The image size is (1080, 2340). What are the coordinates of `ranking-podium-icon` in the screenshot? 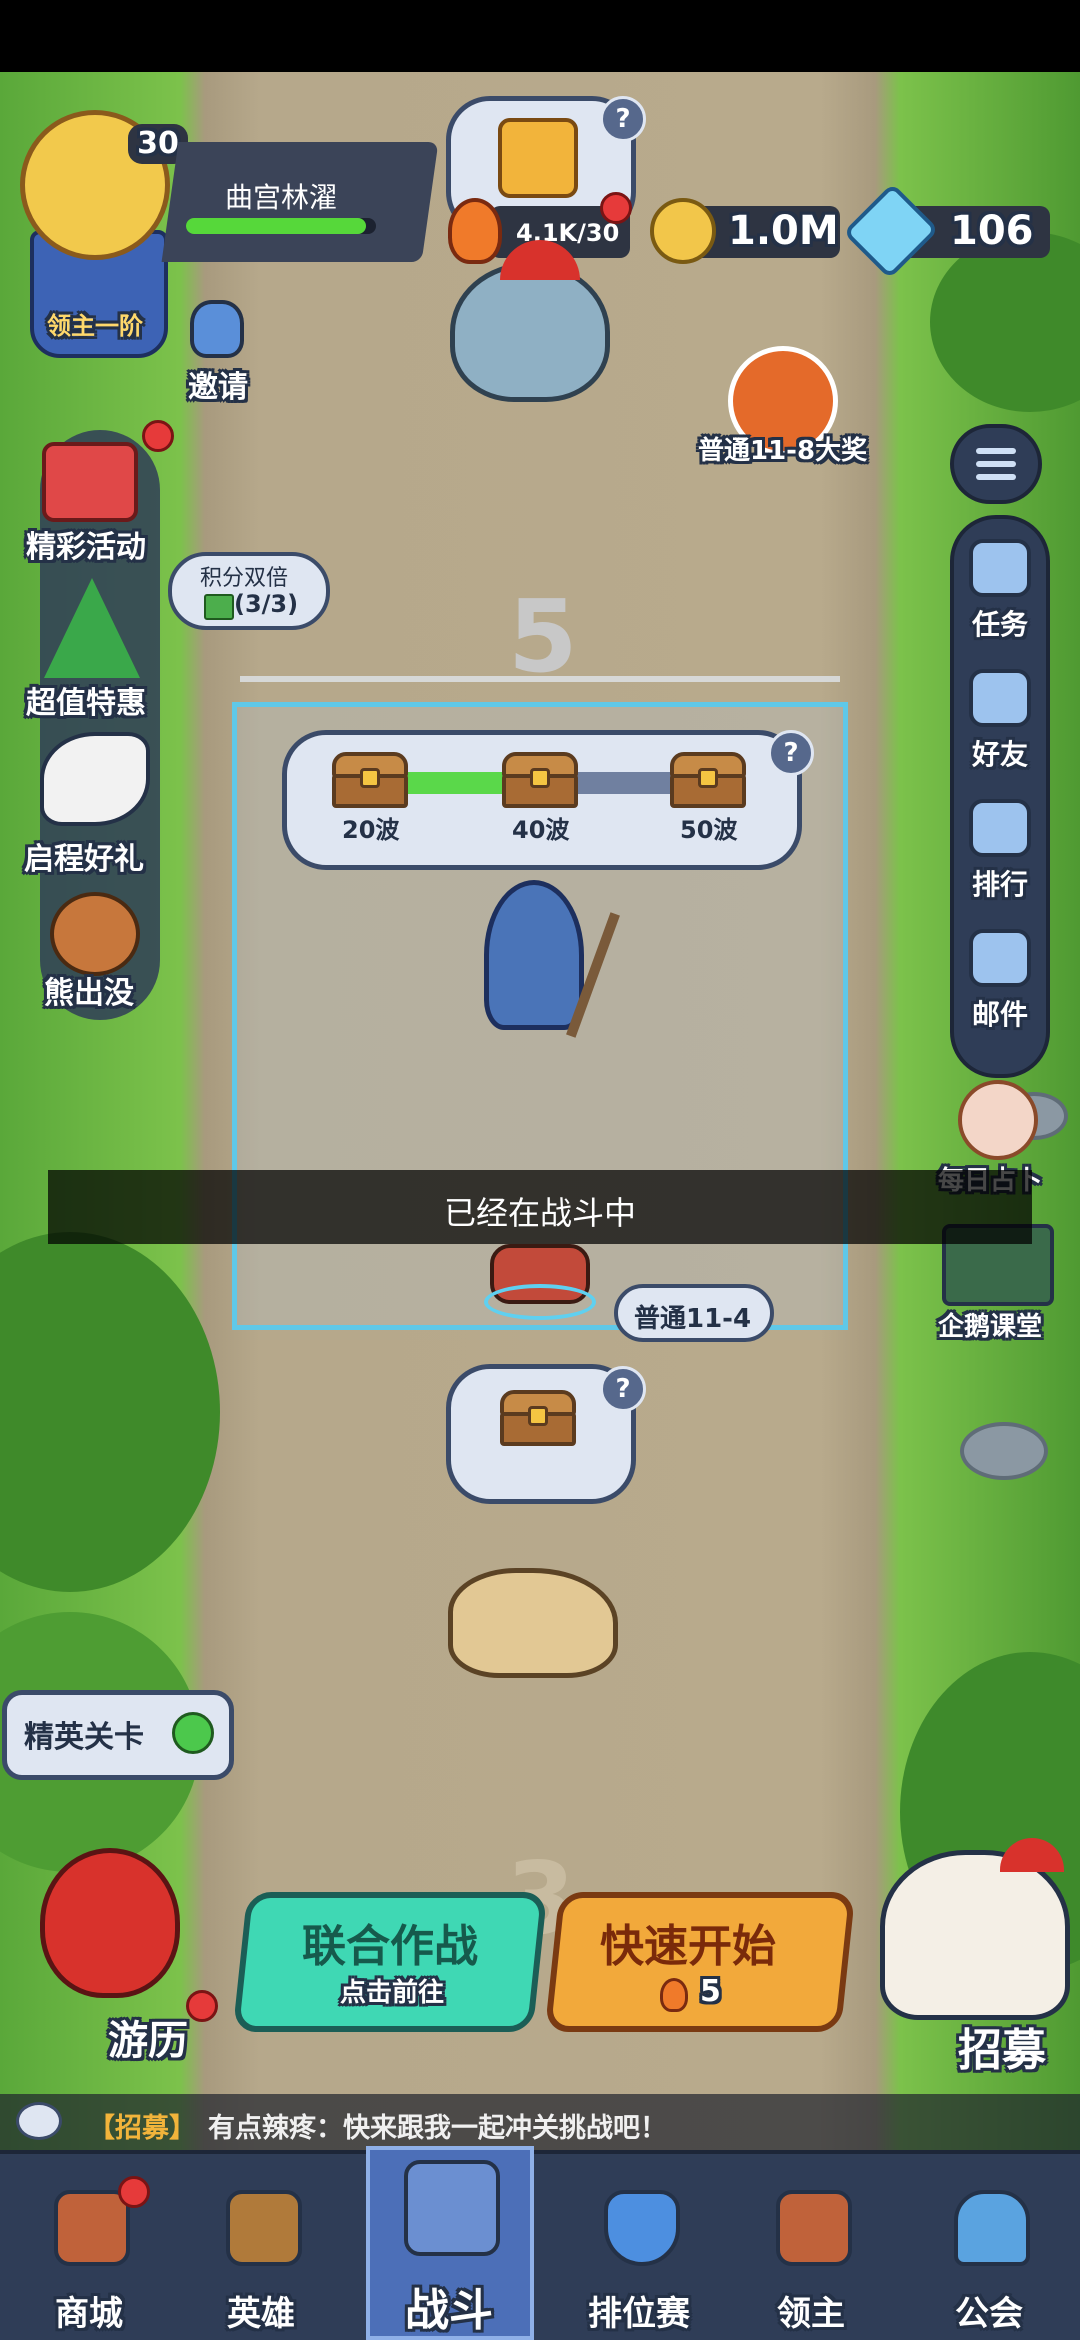 It's located at (1000, 828).